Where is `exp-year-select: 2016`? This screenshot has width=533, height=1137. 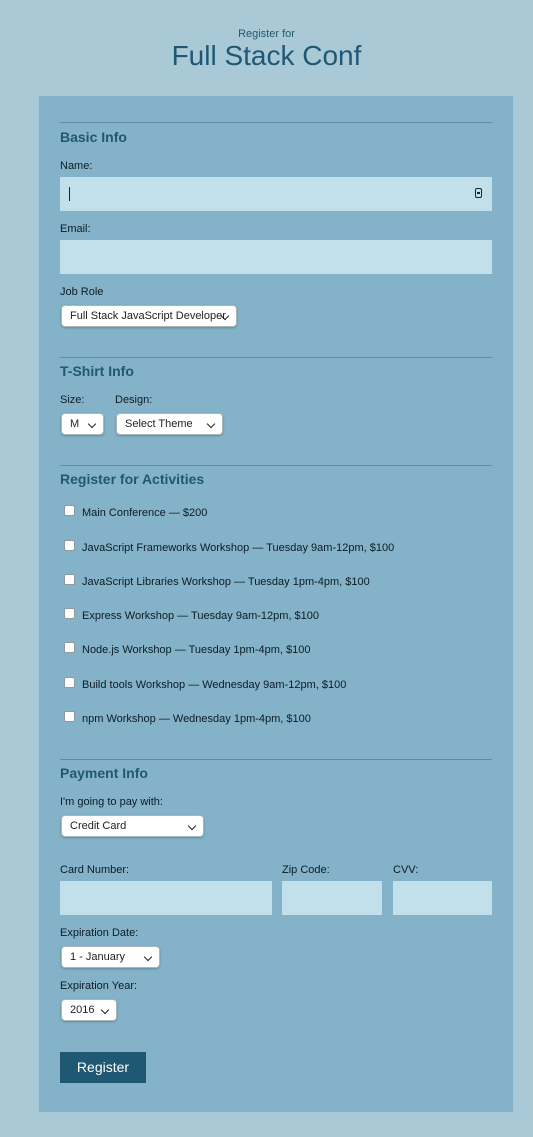 exp-year-select: 2016 is located at coordinates (89, 1010).